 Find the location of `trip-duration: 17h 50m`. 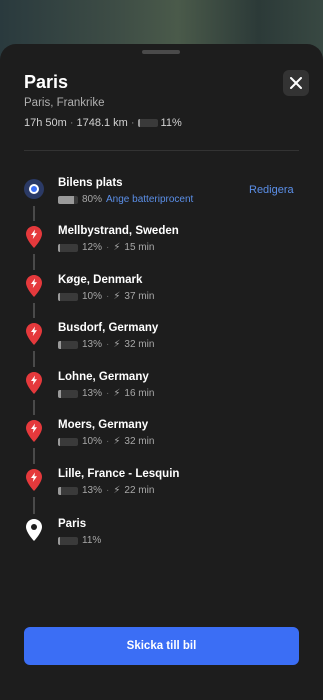

trip-duration: 17h 50m is located at coordinates (45, 123).